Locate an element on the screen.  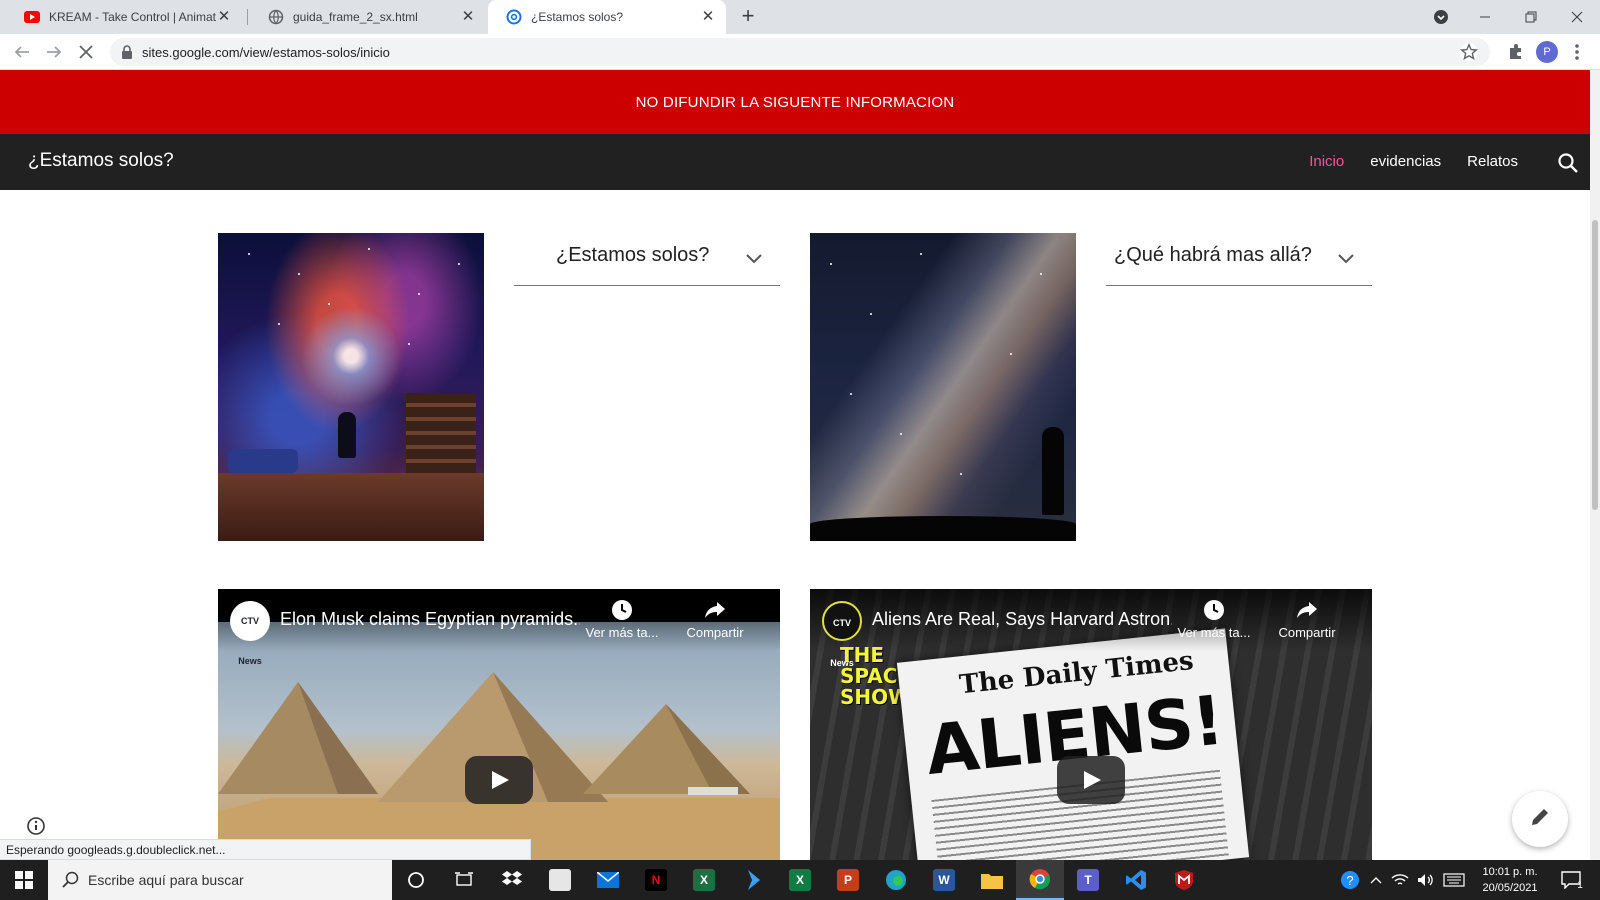
search-icon is located at coordinates (1568, 163).